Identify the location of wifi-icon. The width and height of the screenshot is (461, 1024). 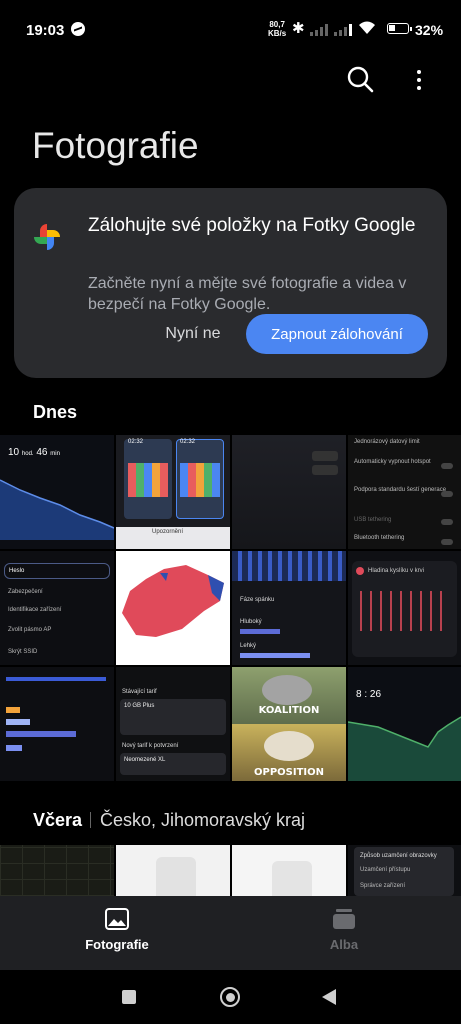
(367, 27).